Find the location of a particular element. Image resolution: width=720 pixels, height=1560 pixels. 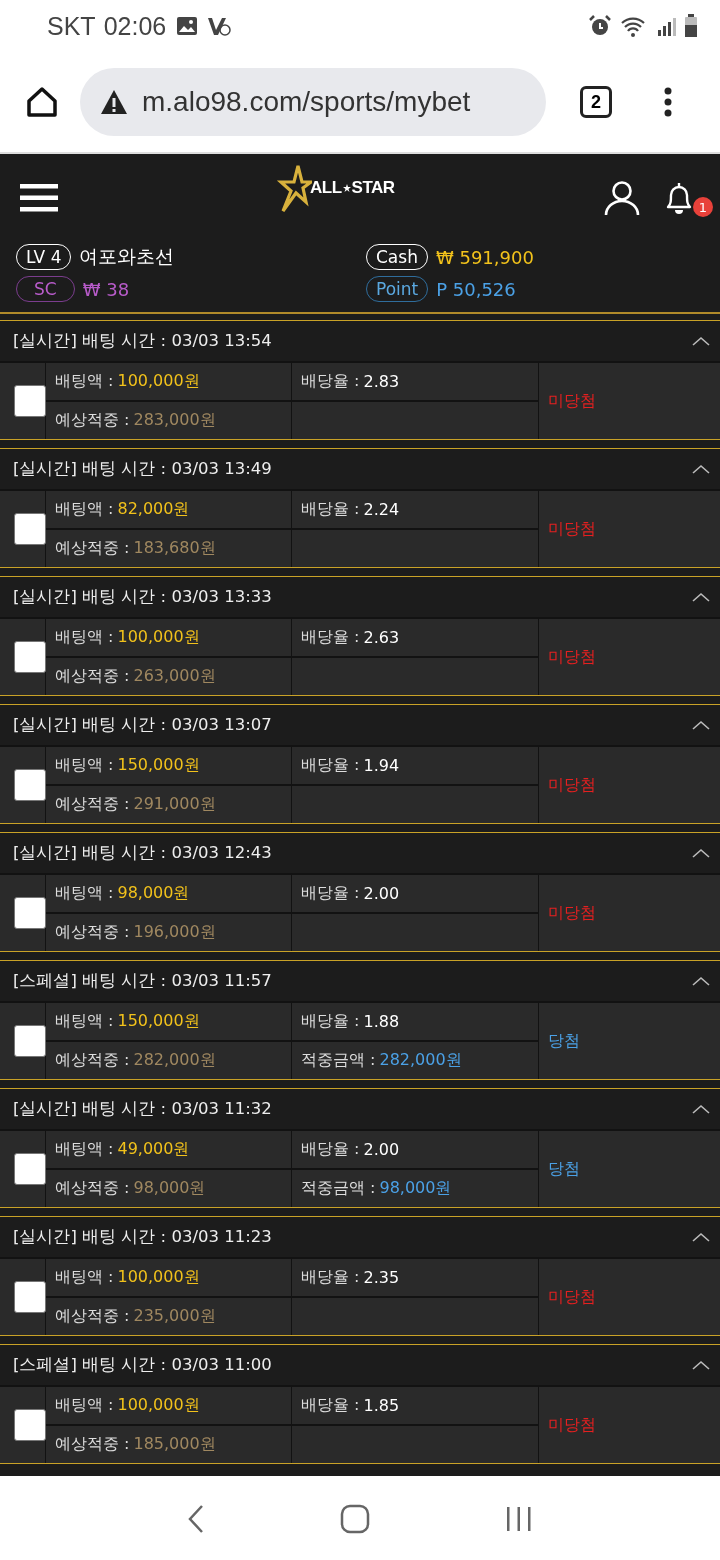

menu-icon is located at coordinates (39, 198).